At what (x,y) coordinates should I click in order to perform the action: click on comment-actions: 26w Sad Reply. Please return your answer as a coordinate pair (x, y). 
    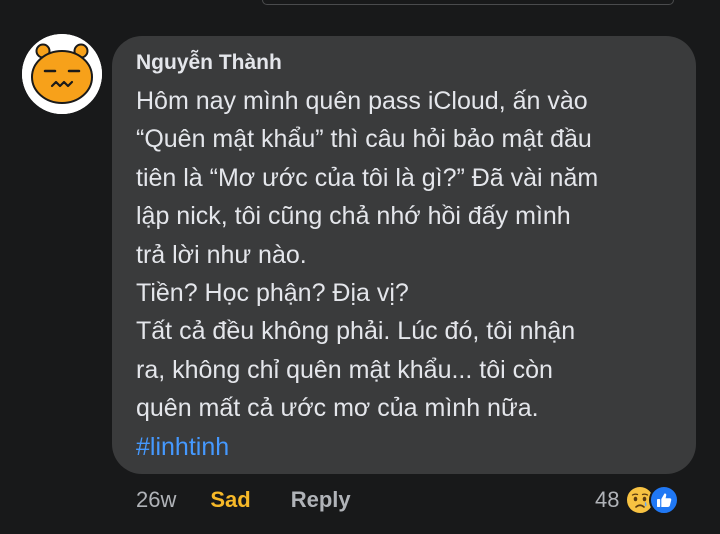
    Looking at the image, I should click on (243, 500).